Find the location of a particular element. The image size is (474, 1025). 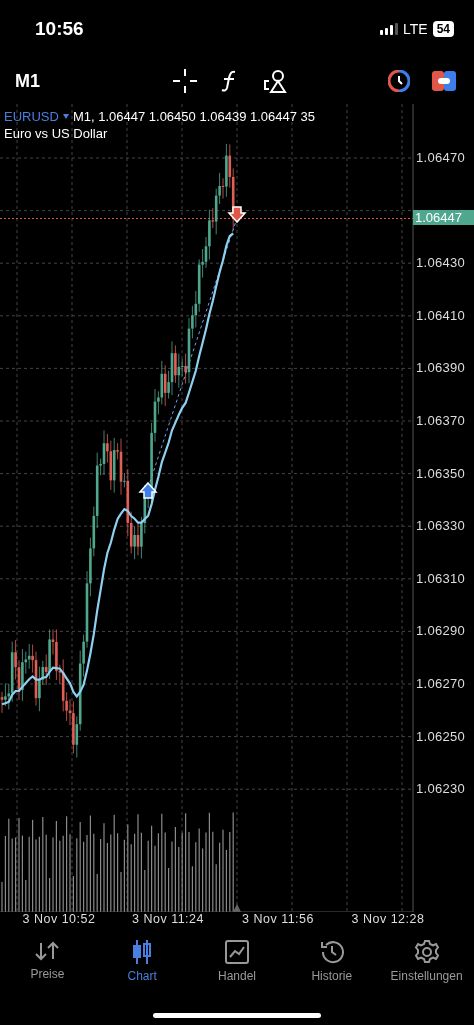

price-label: 1.06410 is located at coordinates (441, 315).